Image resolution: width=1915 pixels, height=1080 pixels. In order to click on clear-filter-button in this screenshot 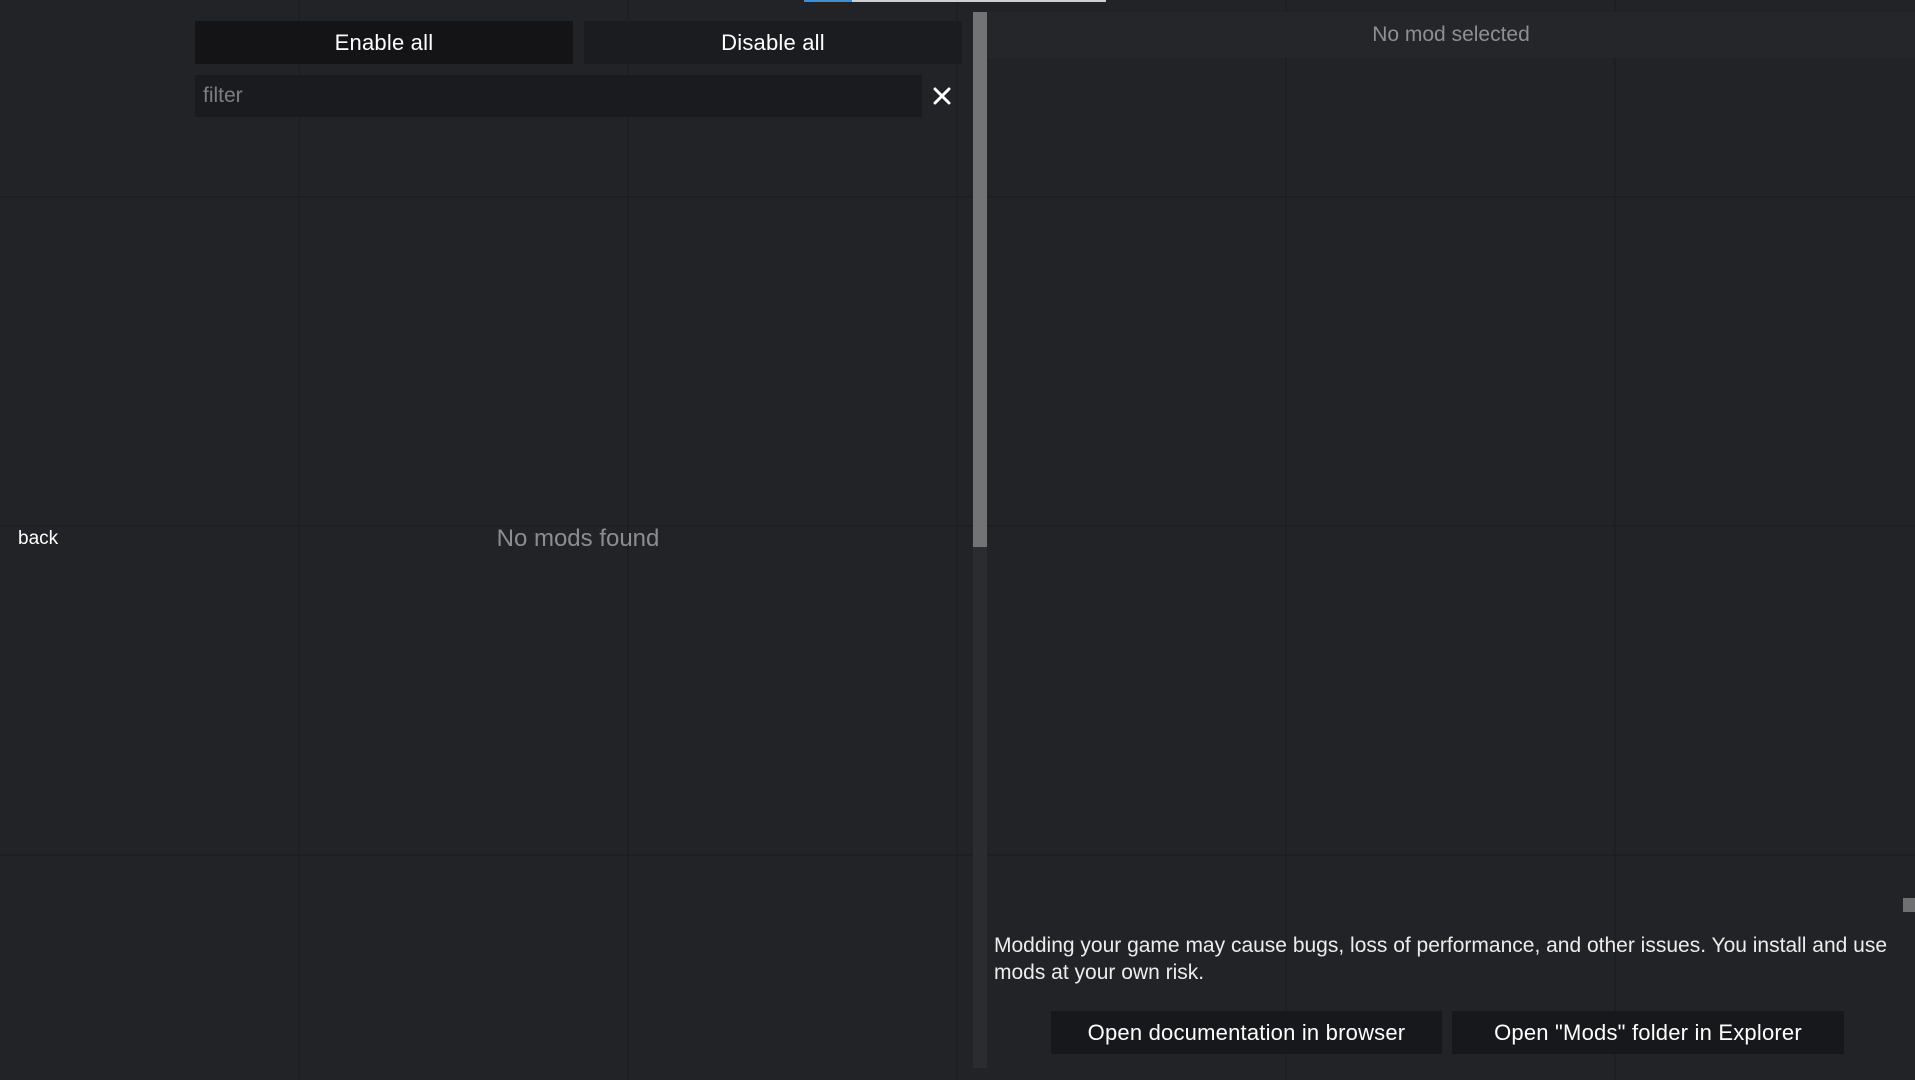, I will do `click(942, 96)`.